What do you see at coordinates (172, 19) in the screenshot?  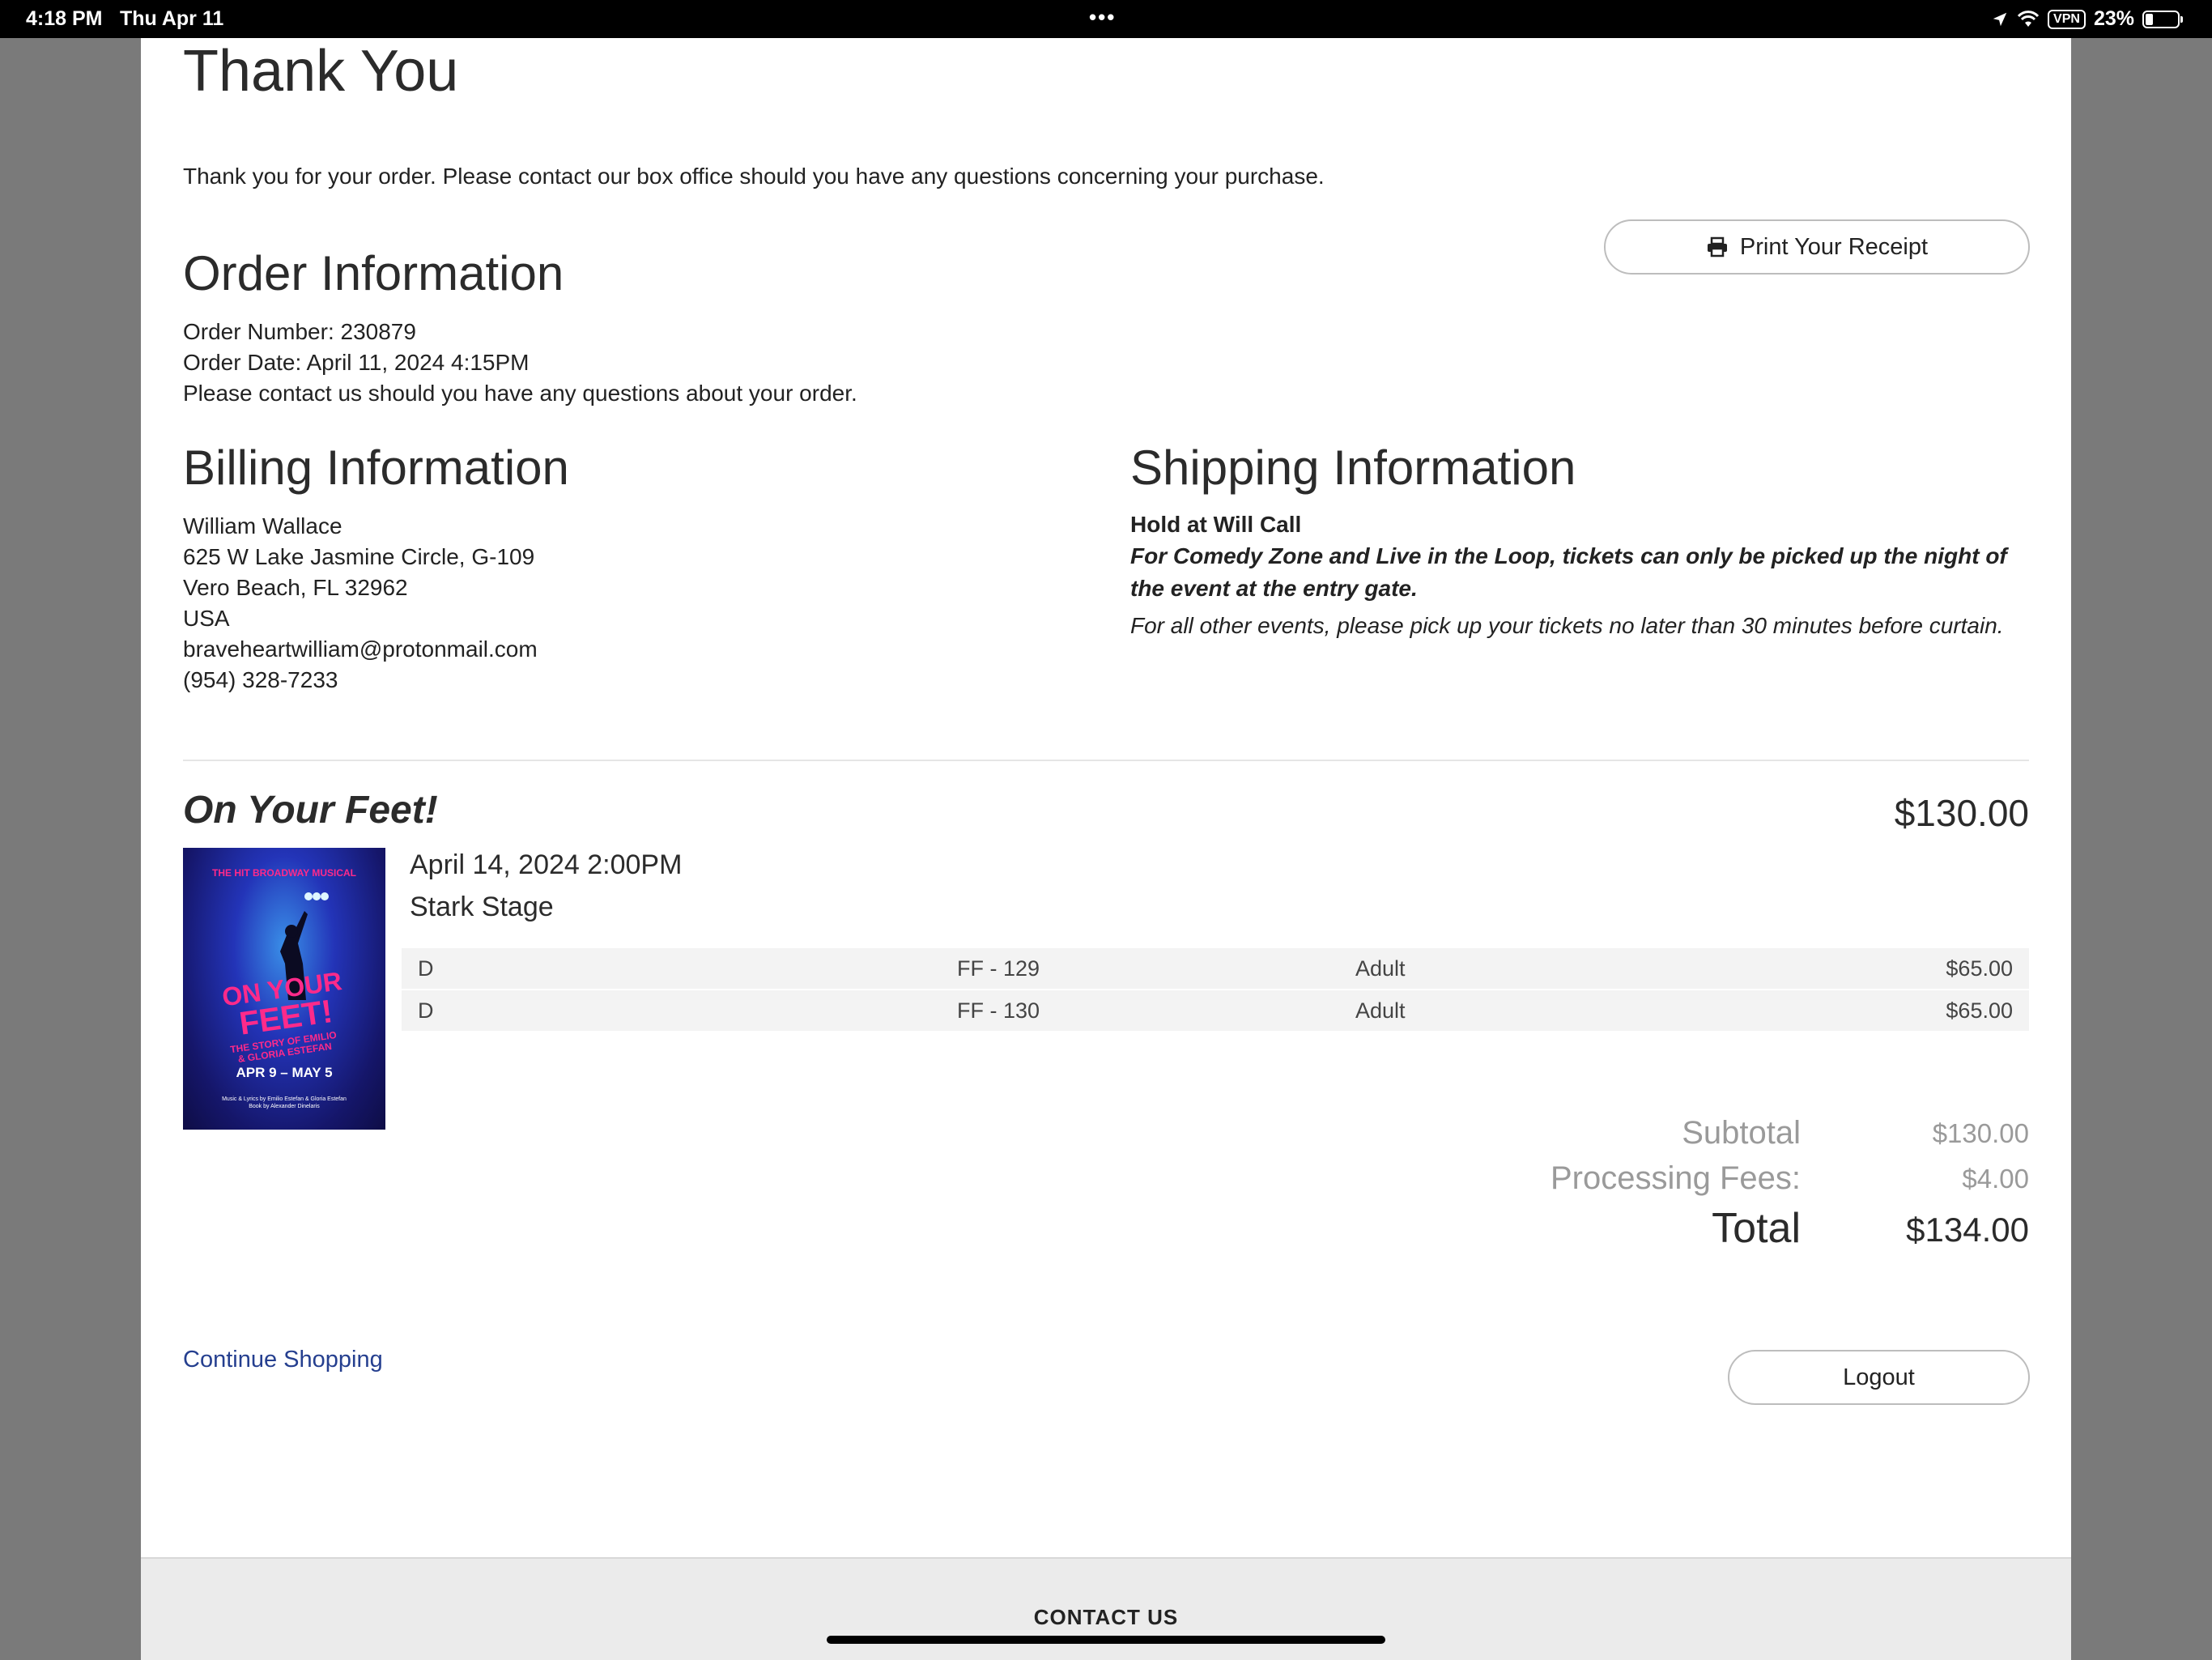 I see `status-date: Thu Apr 11` at bounding box center [172, 19].